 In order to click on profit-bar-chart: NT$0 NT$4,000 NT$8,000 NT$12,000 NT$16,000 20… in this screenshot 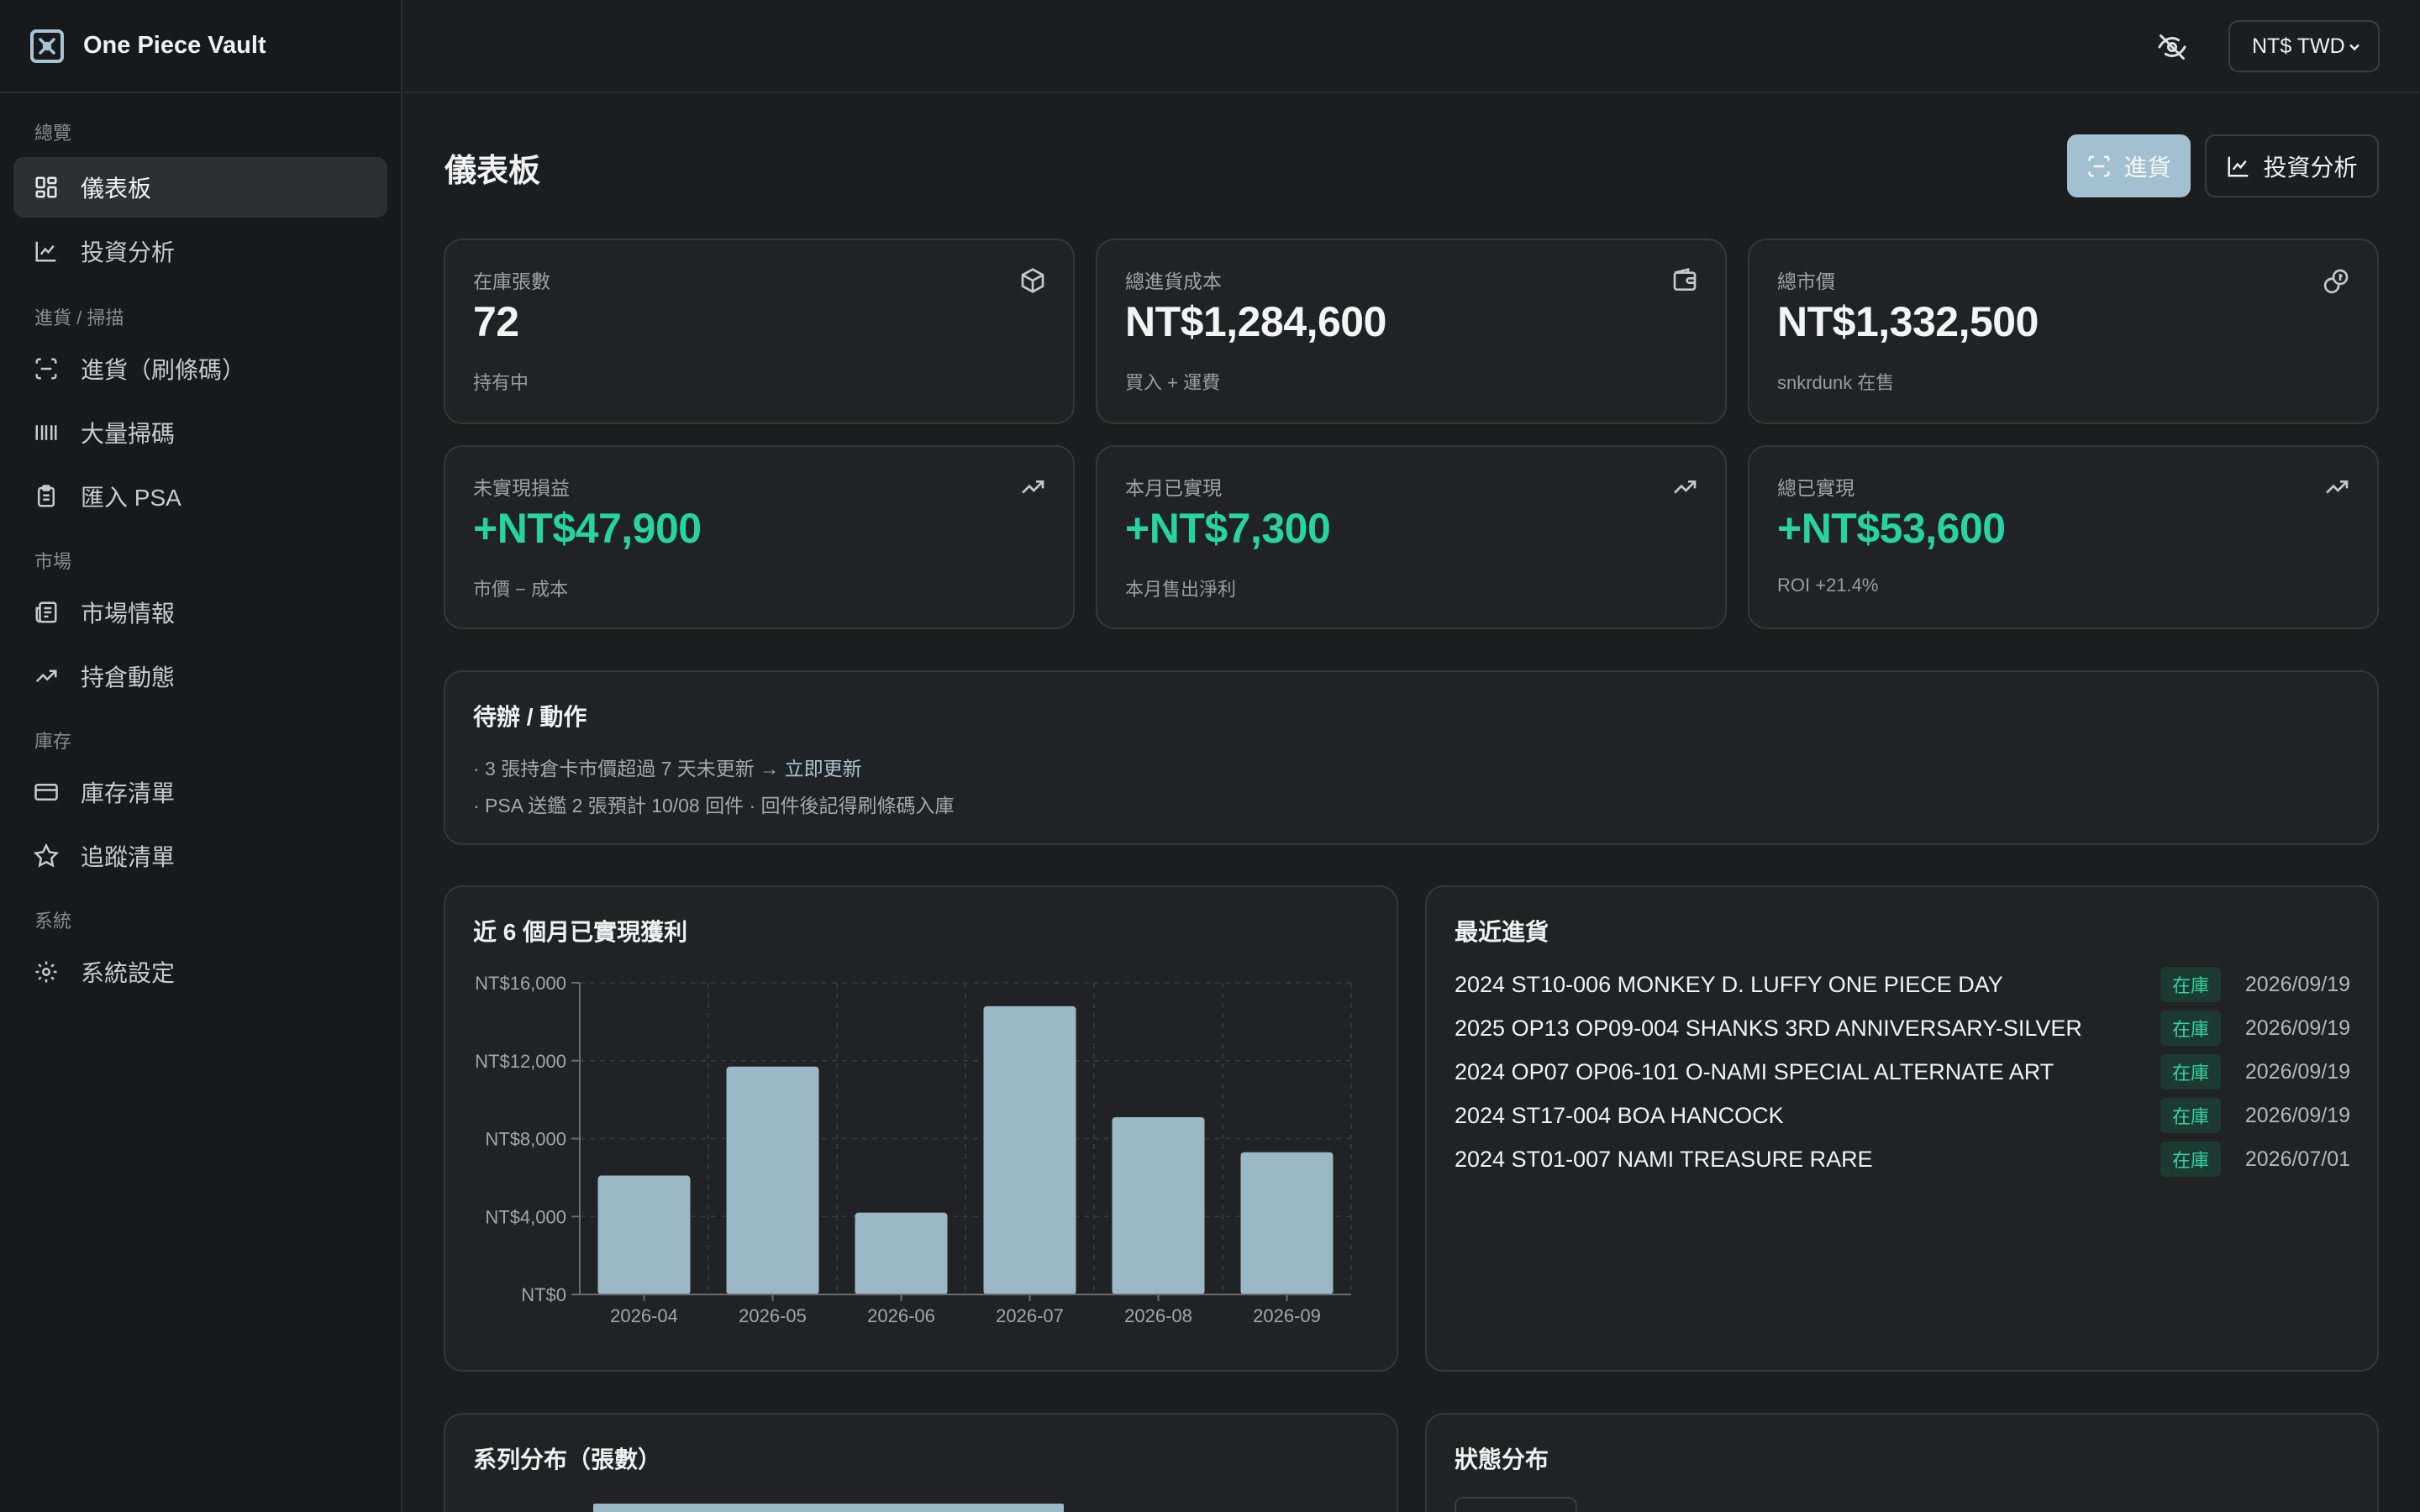, I will do `click(913, 1149)`.